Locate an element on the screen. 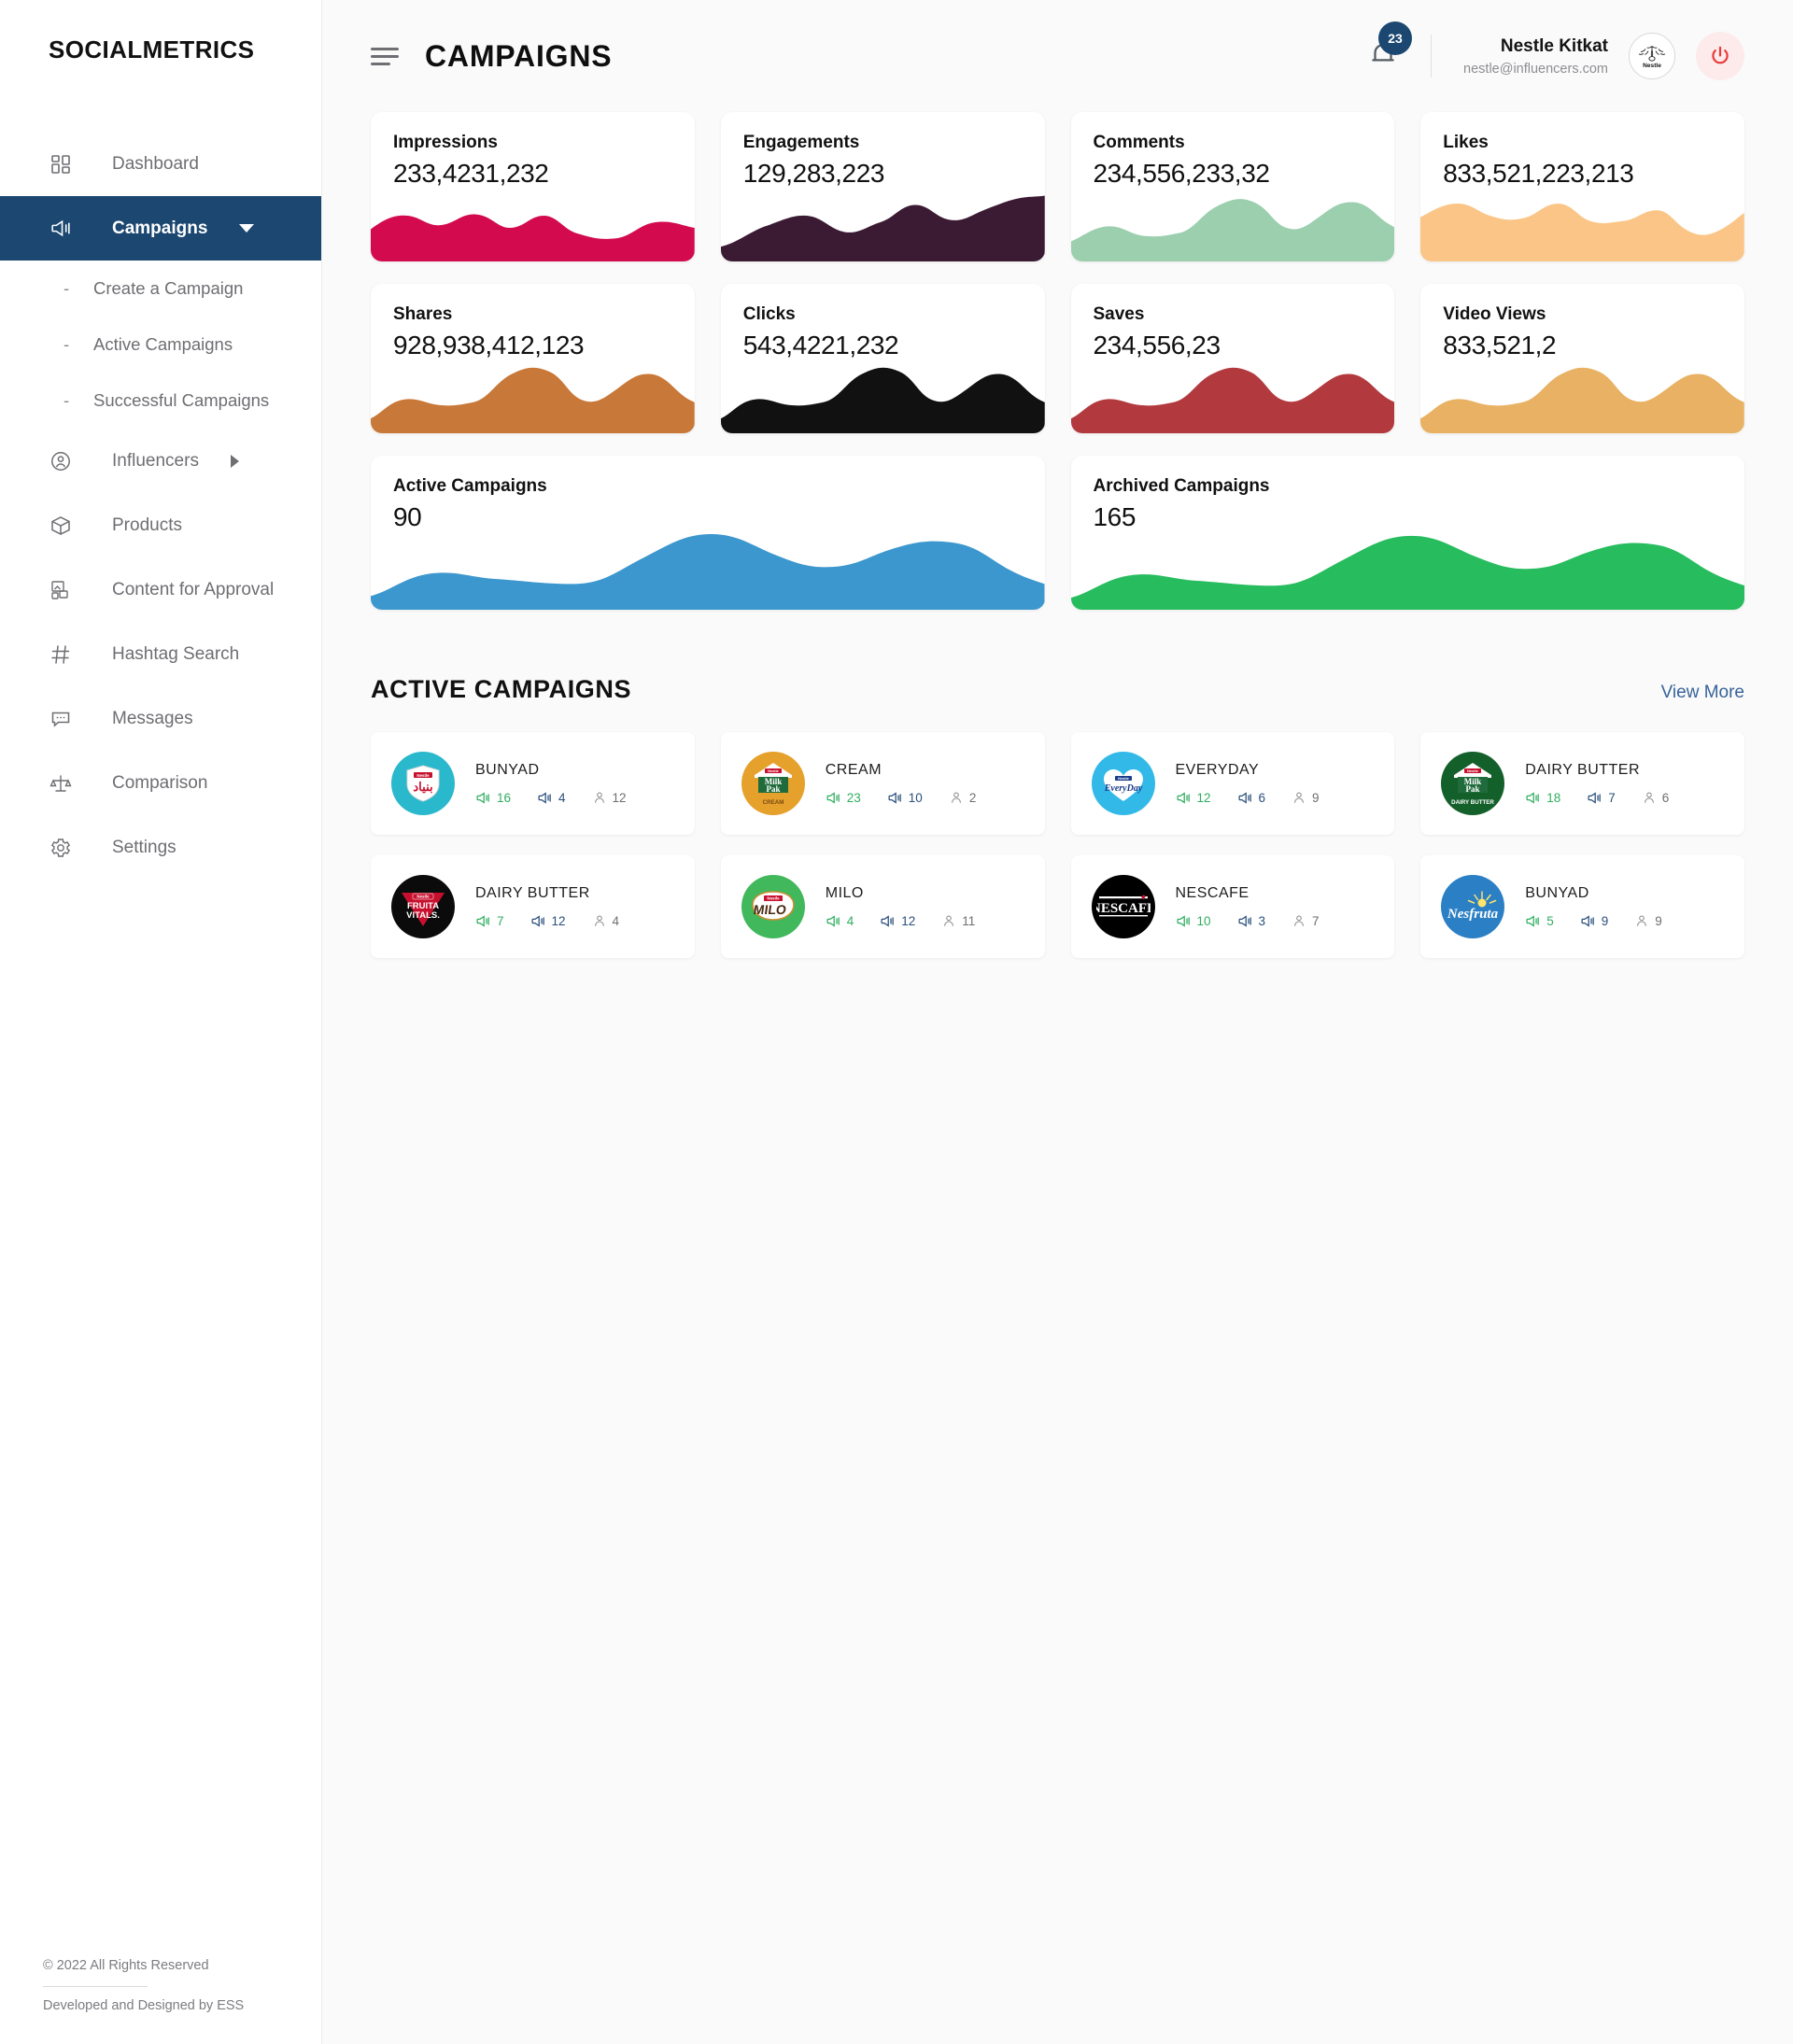 The width and height of the screenshot is (1793, 2044). influencers-stat: 11 is located at coordinates (958, 920).